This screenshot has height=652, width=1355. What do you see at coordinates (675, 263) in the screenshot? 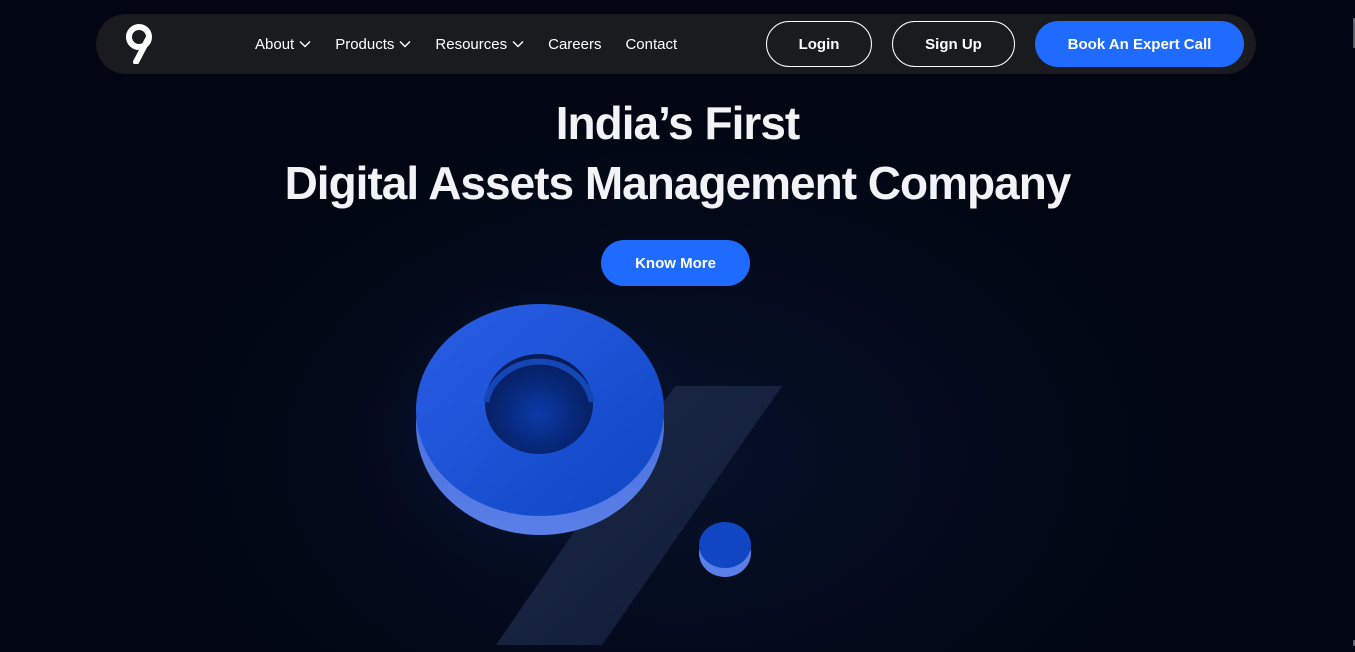
I see `know-more-button: Know More` at bounding box center [675, 263].